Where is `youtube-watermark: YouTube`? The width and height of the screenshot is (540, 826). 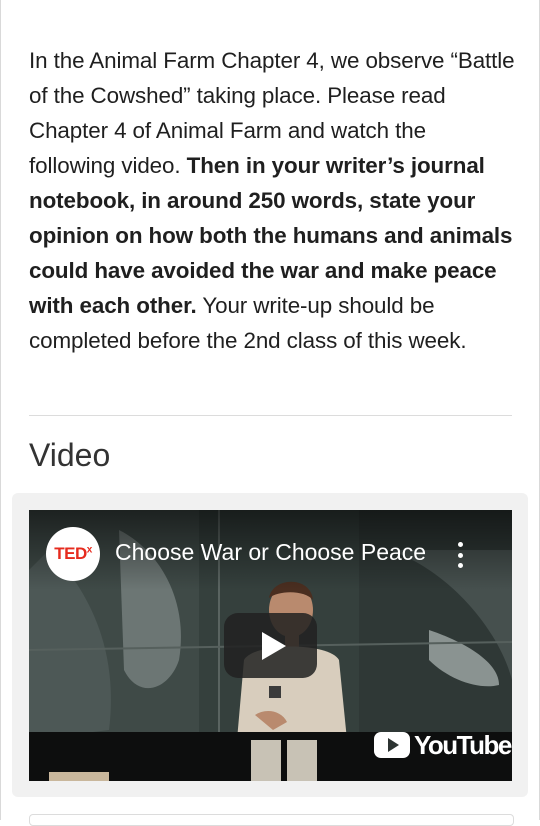
youtube-watermark: YouTube is located at coordinates (443, 744).